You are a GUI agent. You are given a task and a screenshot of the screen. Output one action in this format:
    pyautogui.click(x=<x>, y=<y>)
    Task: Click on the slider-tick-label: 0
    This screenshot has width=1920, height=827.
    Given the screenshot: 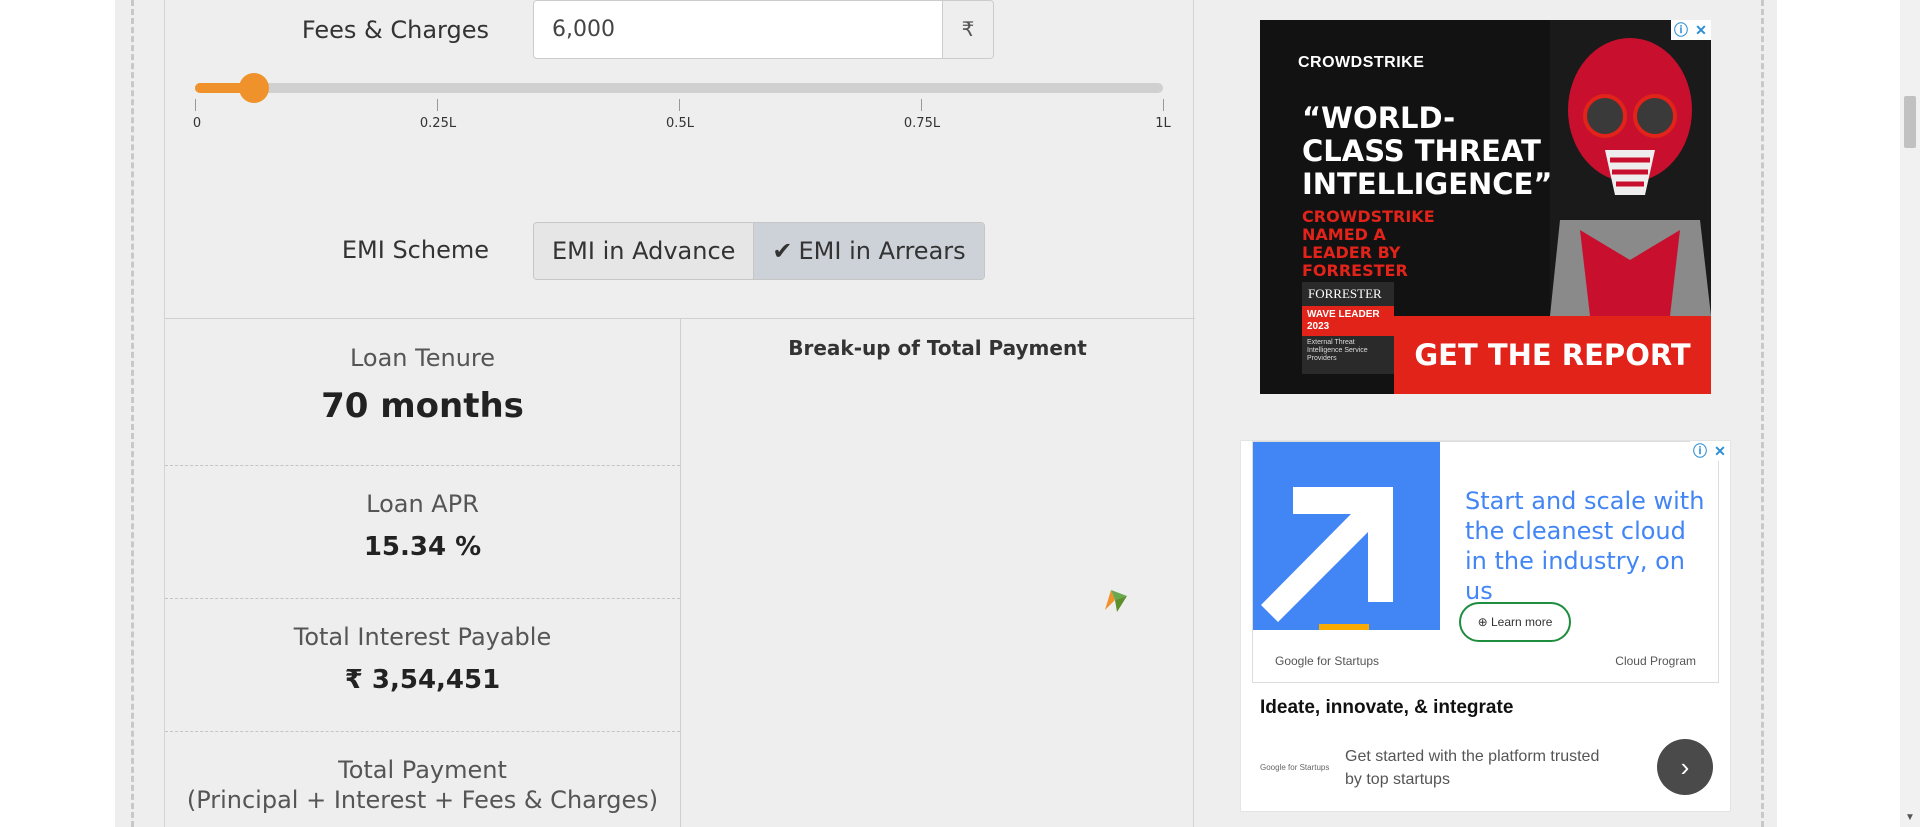 What is the action you would take?
    pyautogui.click(x=197, y=123)
    